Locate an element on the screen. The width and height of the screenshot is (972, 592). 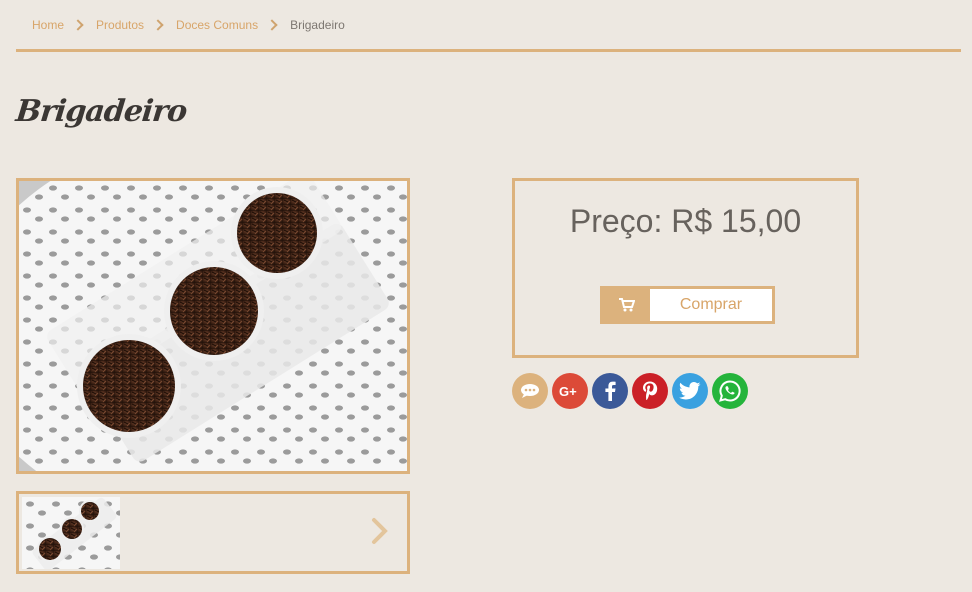
comment-share-button is located at coordinates (530, 391).